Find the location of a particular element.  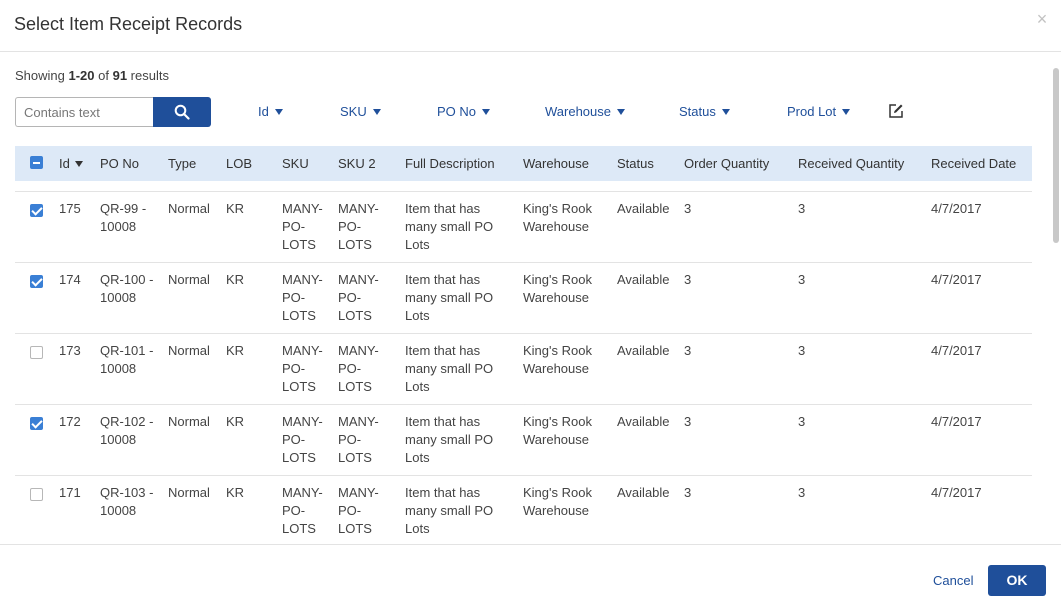

search-icon is located at coordinates (182, 112).